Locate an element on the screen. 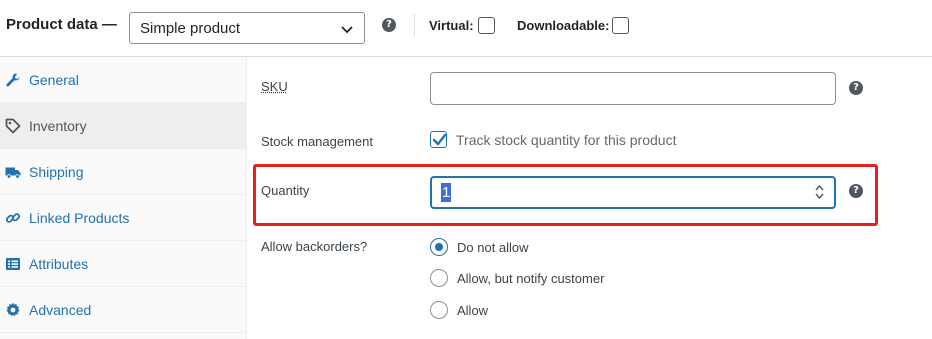  sku-help-icon: ? is located at coordinates (856, 88).